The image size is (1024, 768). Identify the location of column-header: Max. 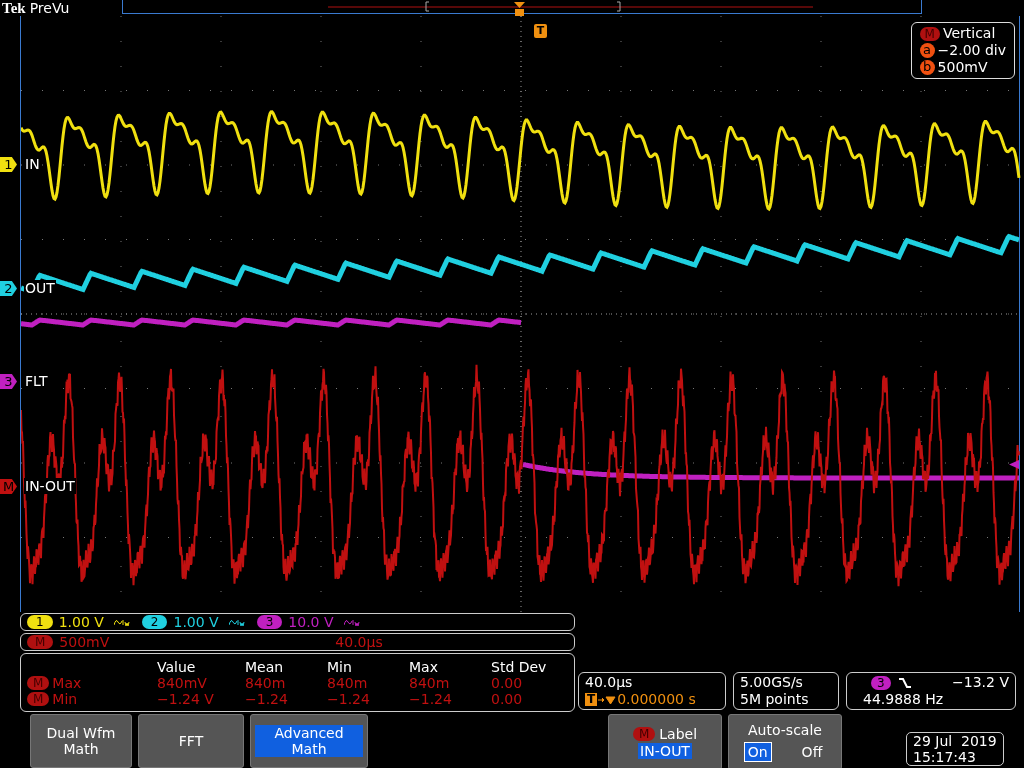
(424, 666).